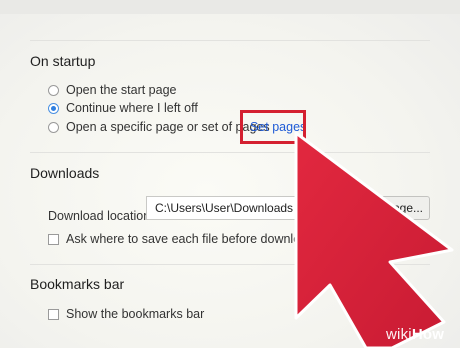 This screenshot has width=460, height=348. What do you see at coordinates (159, 127) in the screenshot?
I see `startup-option-specific-pages: Open a specific page or set of pages` at bounding box center [159, 127].